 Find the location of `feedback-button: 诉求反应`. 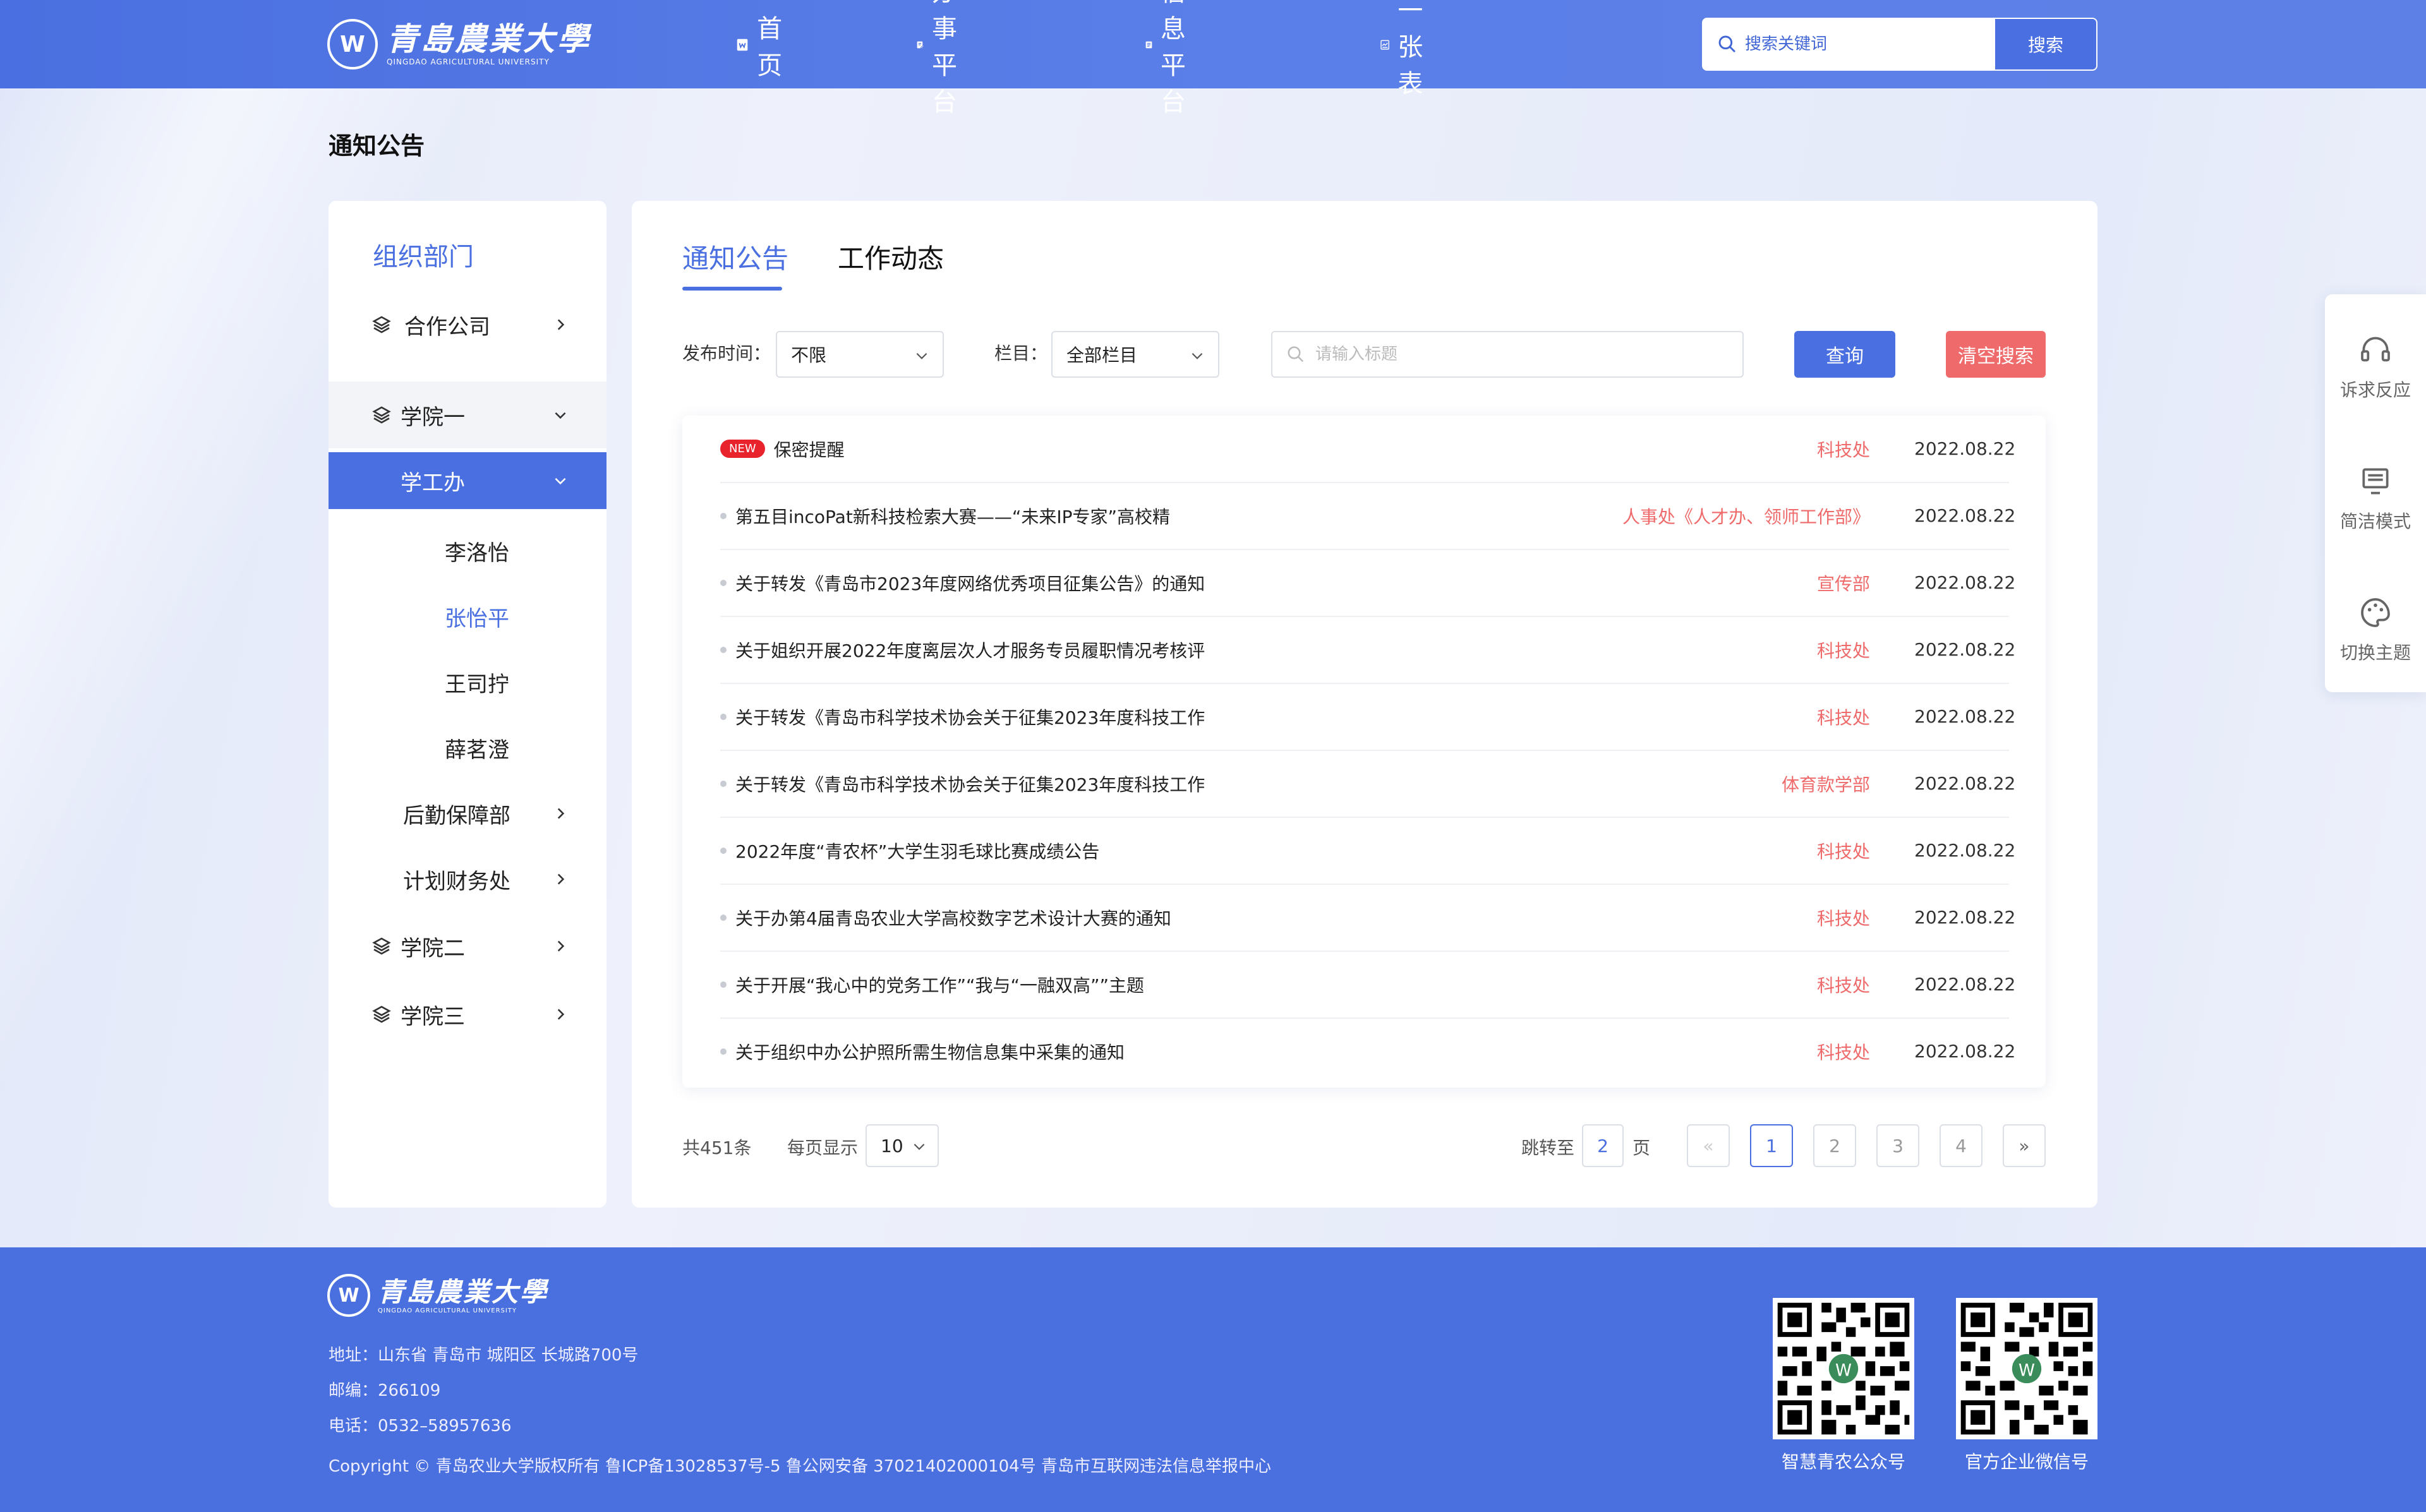

feedback-button: 诉求反应 is located at coordinates (2375, 367).